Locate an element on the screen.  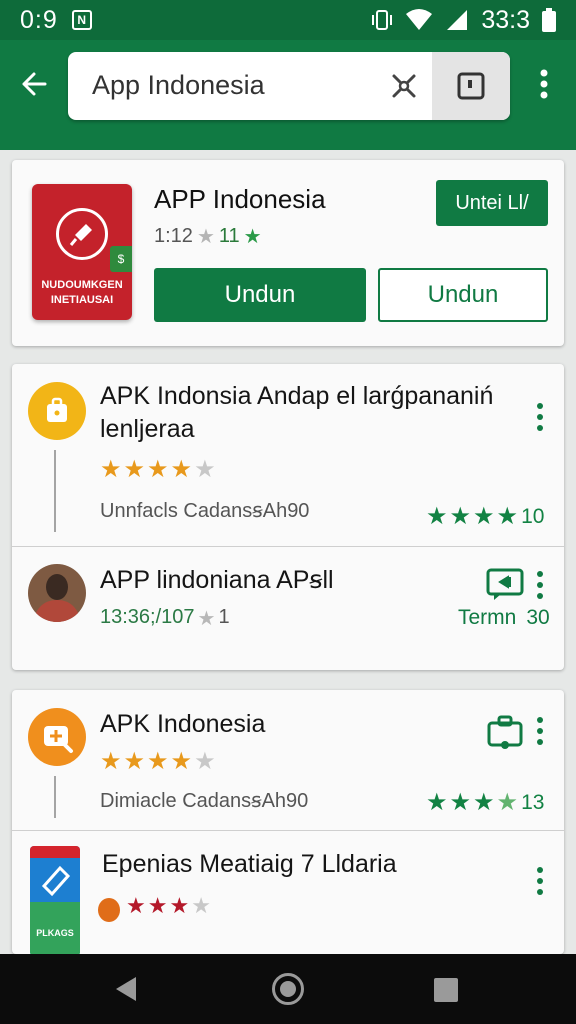
list-item-title: APP lindoniana APꞩll is located at coordinates (217, 580).